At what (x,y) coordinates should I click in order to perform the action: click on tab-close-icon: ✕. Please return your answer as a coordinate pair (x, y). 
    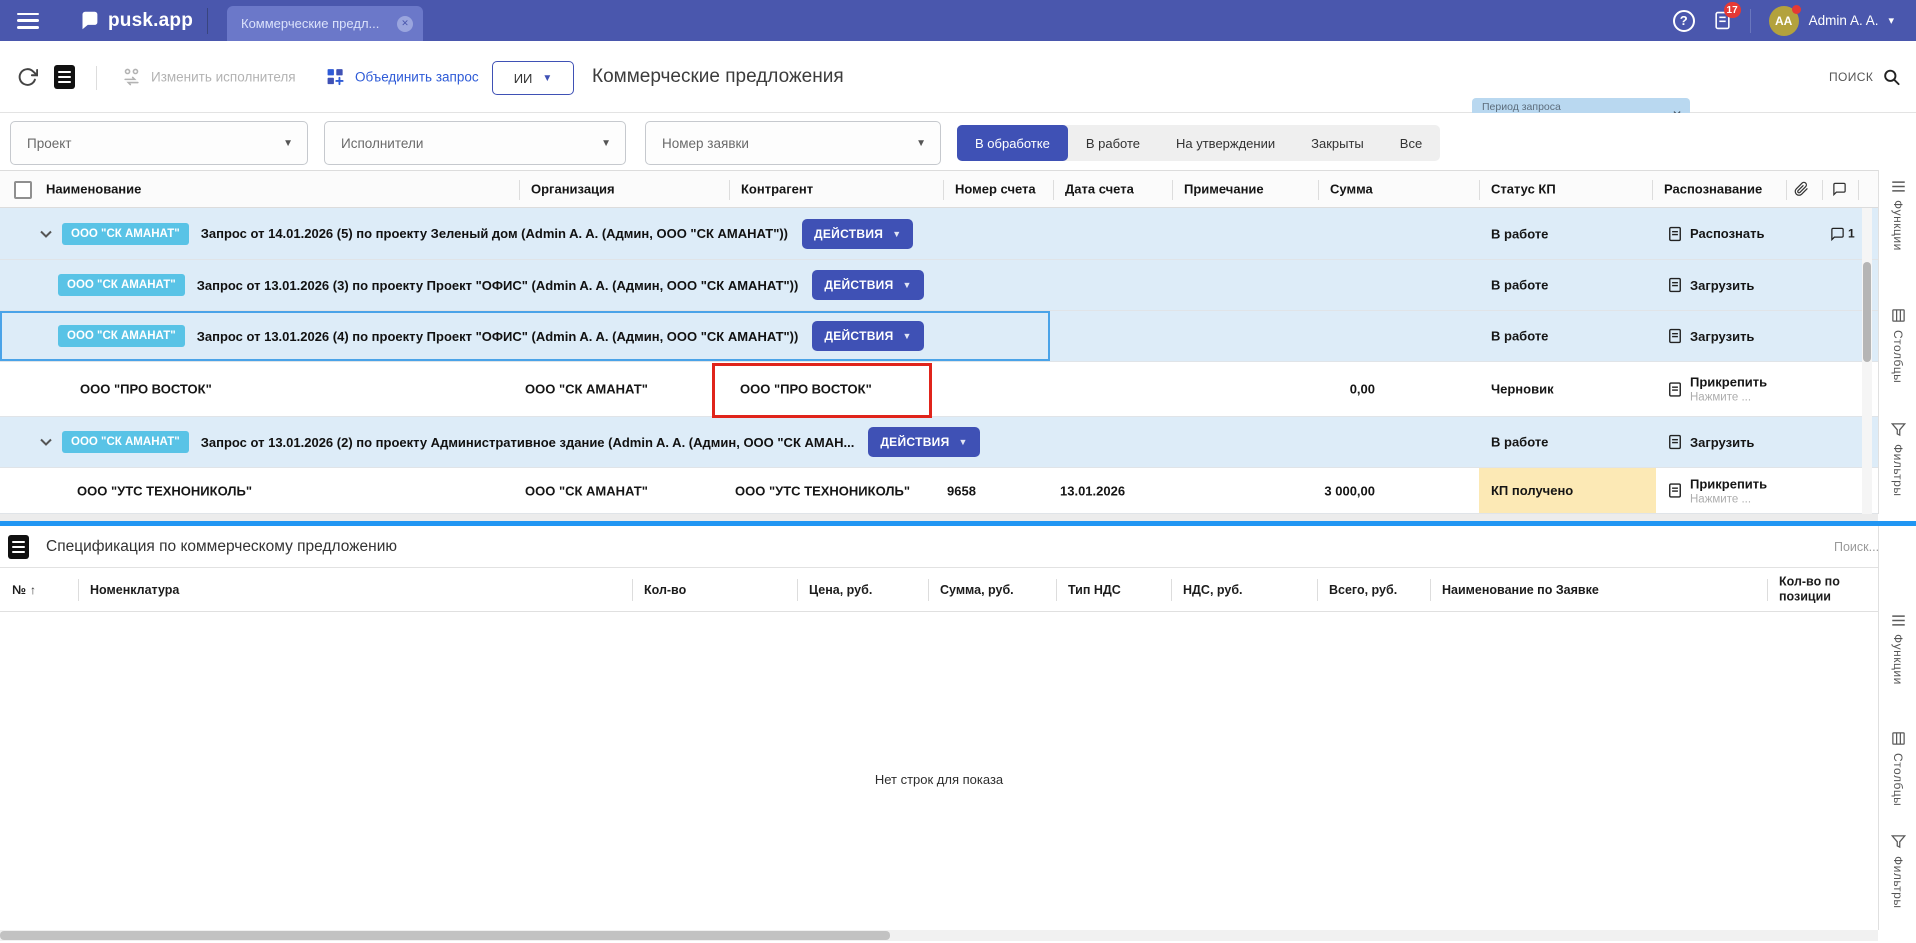
    Looking at the image, I should click on (405, 23).